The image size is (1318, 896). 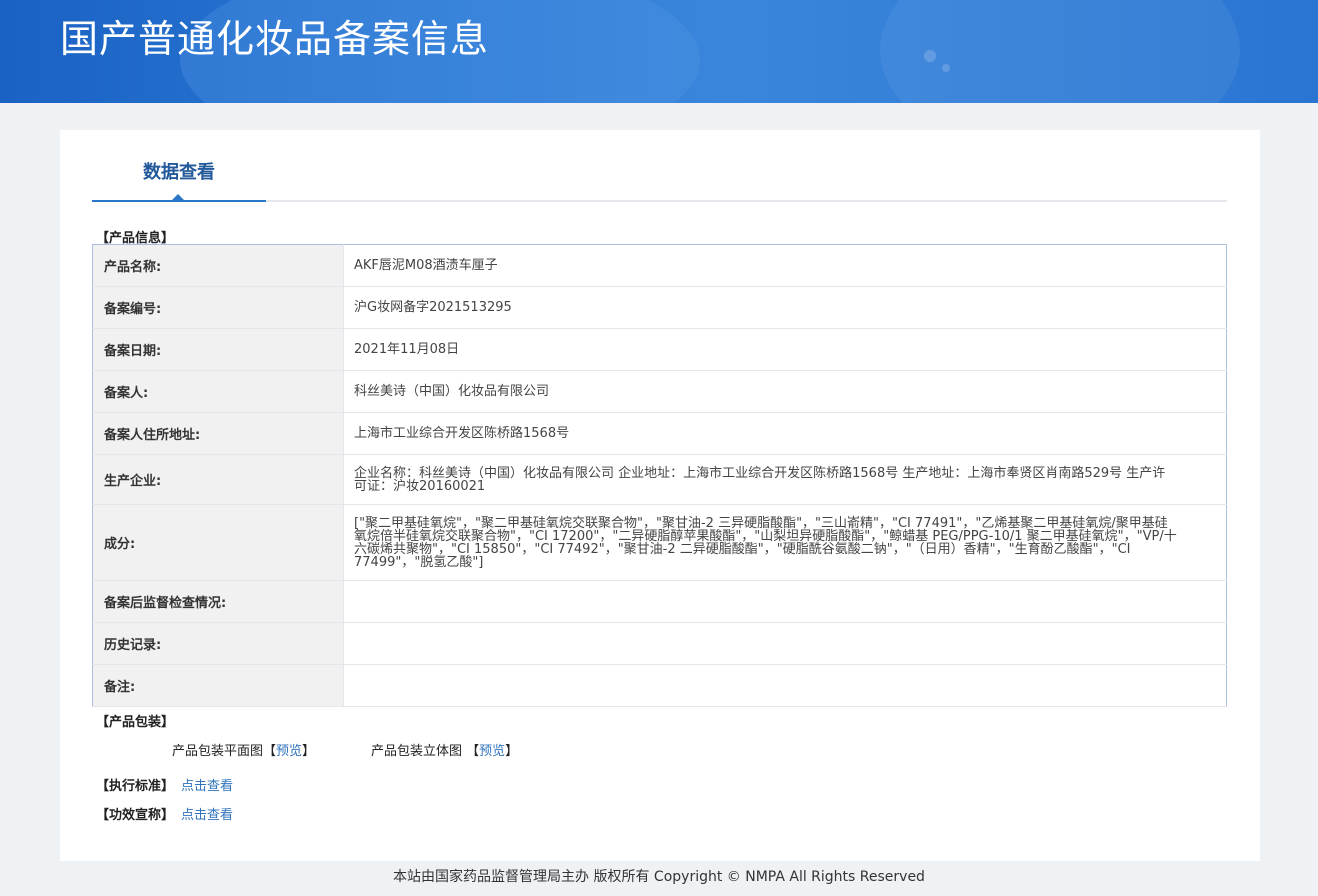 I want to click on row-label: 产品名称:, so click(x=218, y=265).